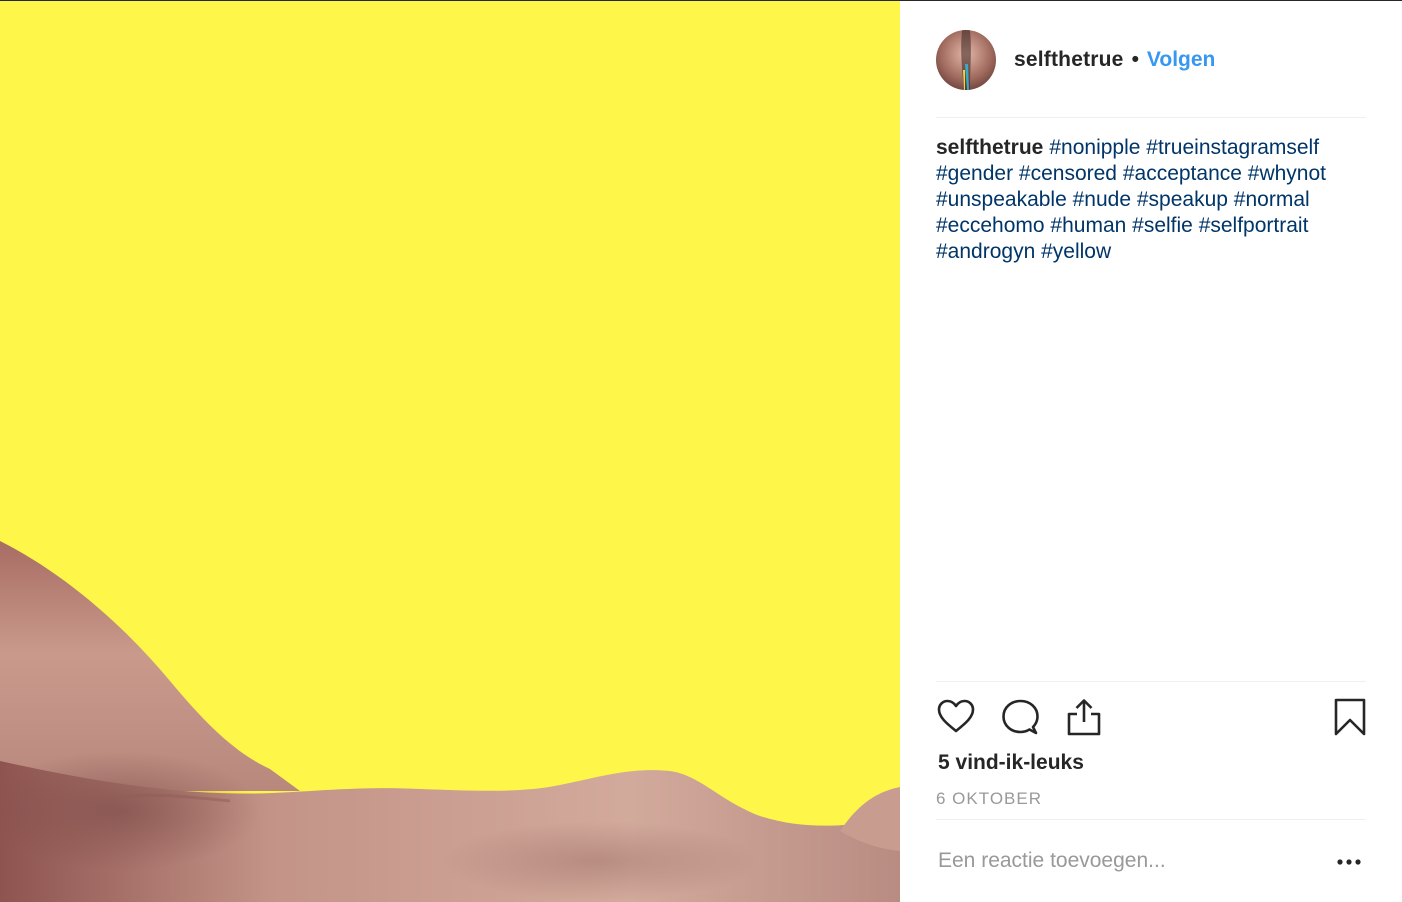  I want to click on share-button, so click(1085, 718).